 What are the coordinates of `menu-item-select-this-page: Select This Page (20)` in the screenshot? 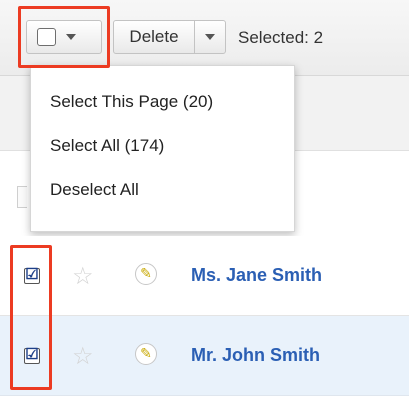 It's located at (131, 102).